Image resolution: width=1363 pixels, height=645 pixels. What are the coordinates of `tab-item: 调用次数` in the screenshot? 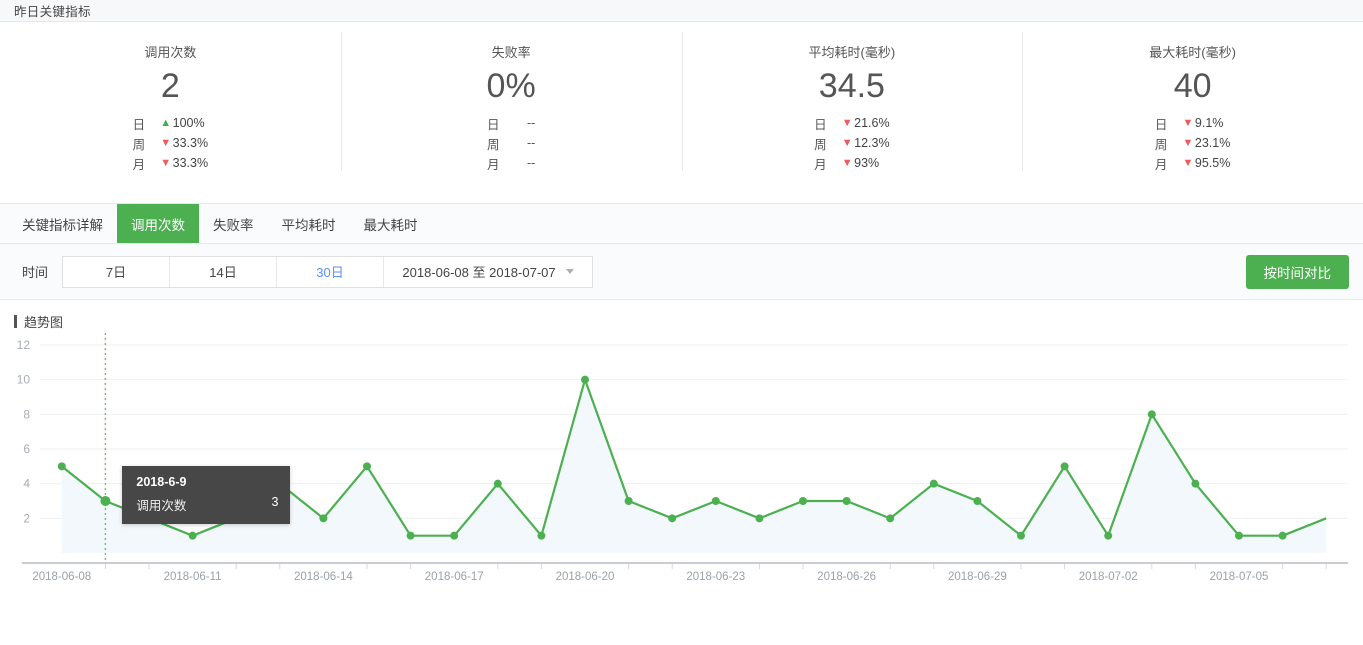 It's located at (158, 223).